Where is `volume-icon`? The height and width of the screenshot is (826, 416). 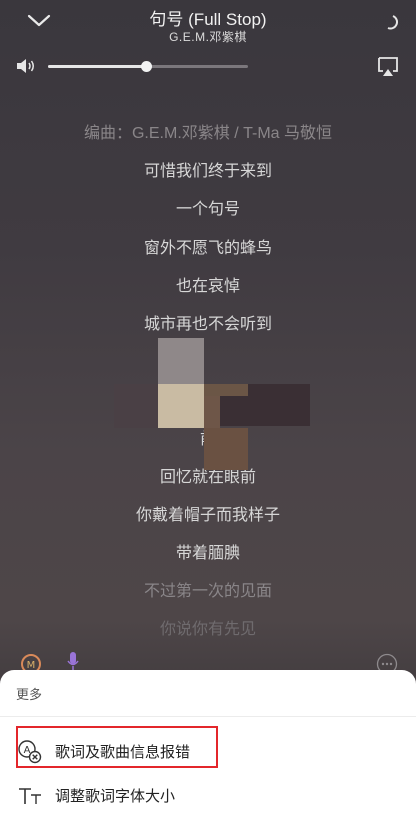 volume-icon is located at coordinates (25, 66).